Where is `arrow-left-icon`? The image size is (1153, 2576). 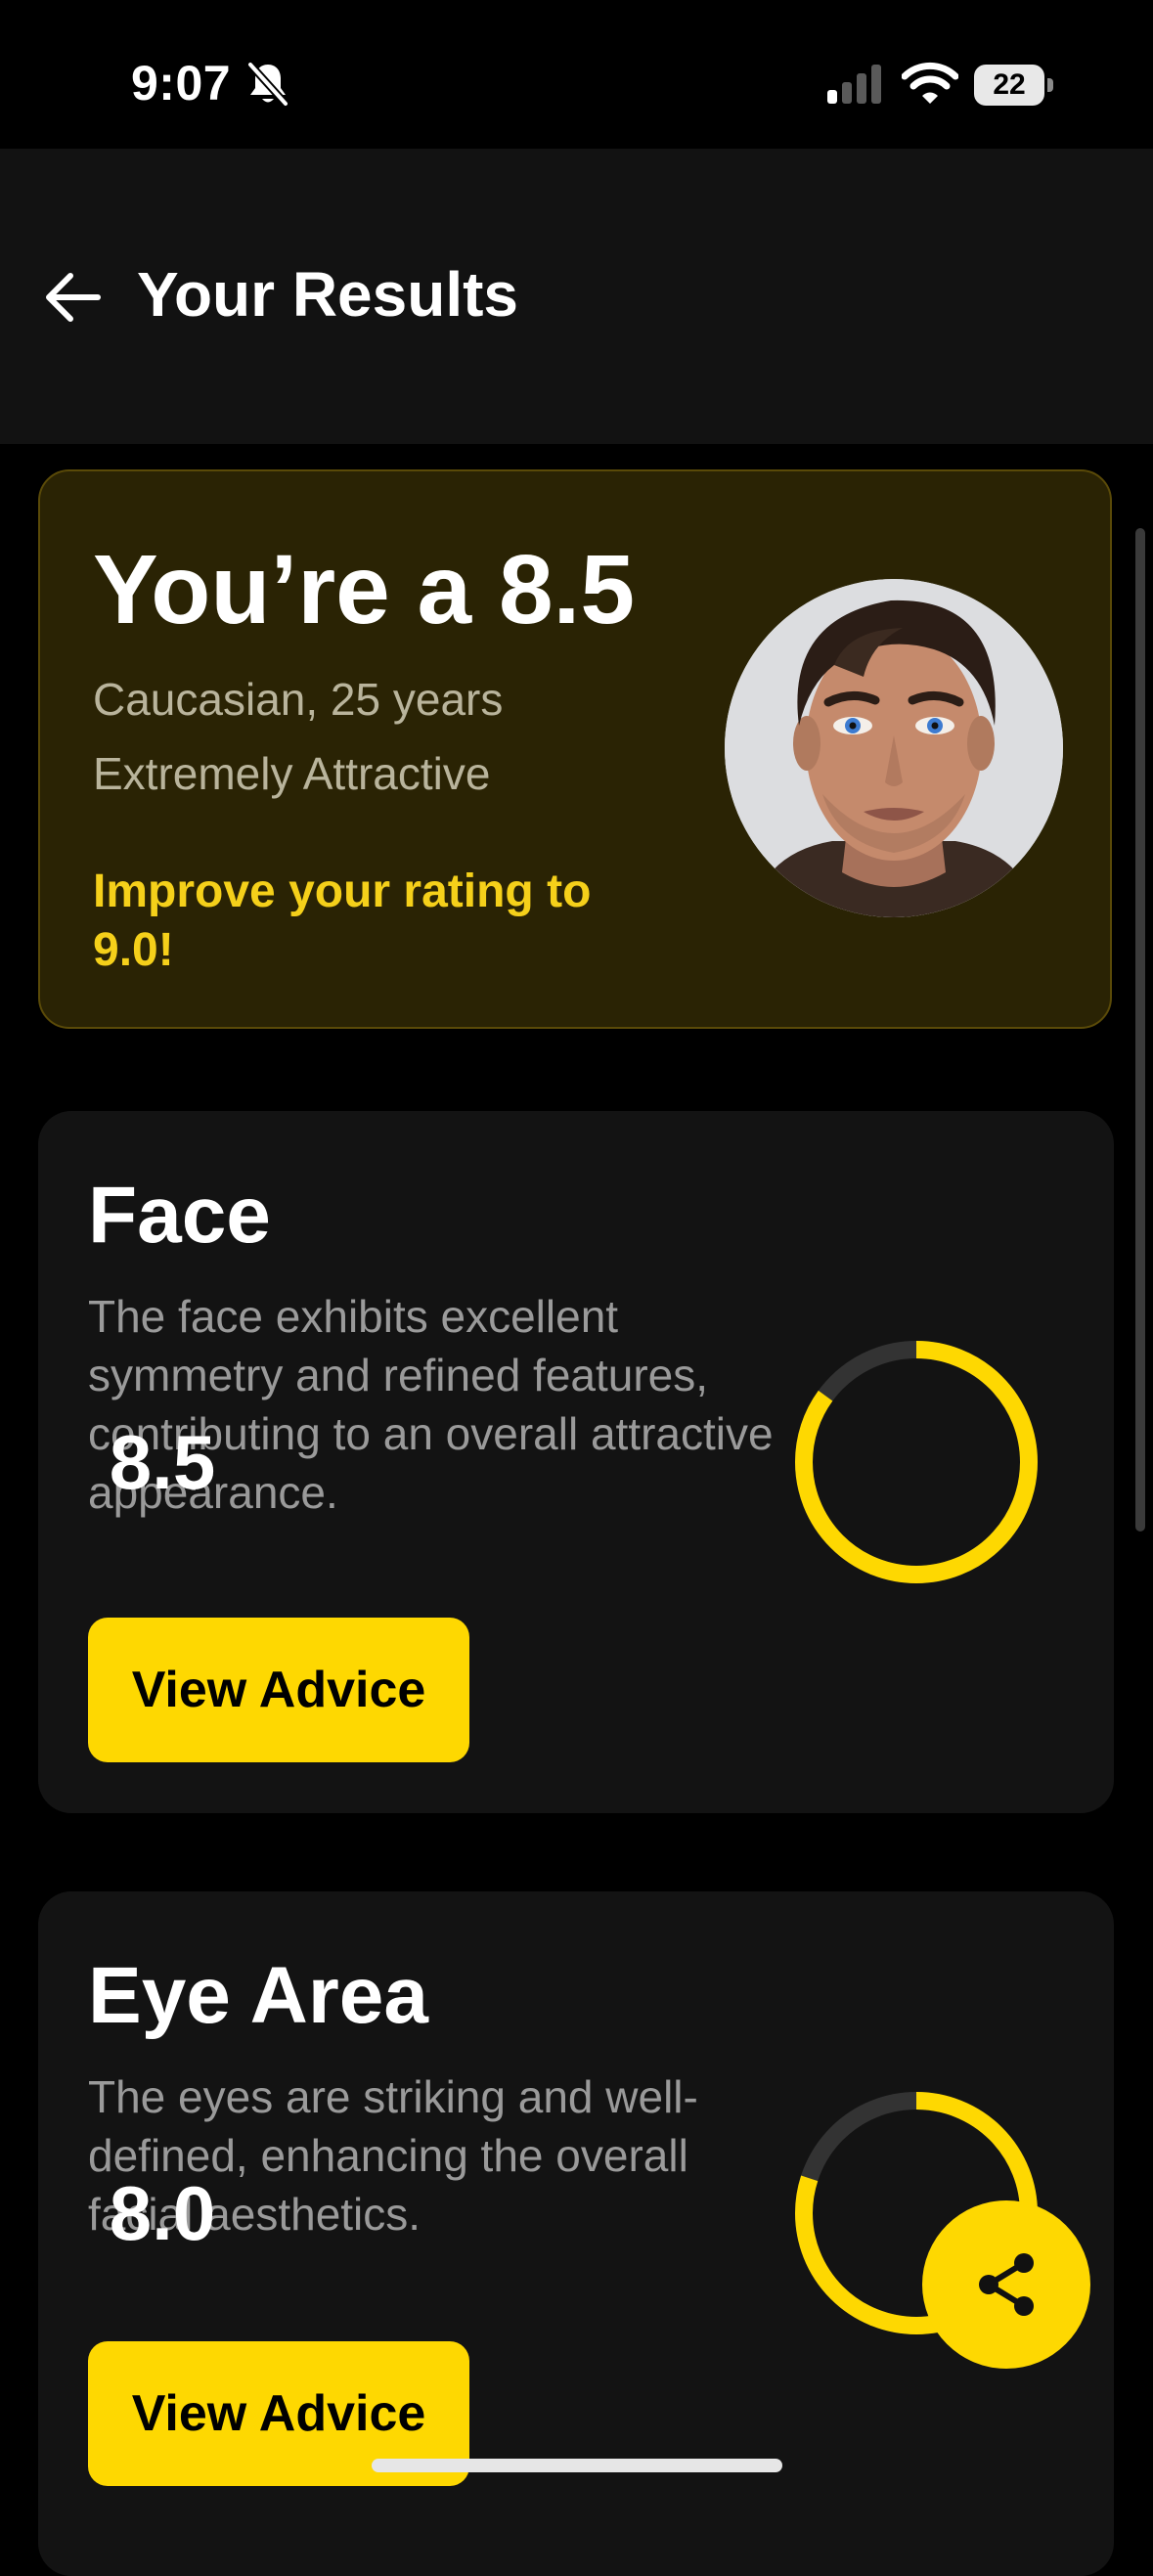
arrow-left-icon is located at coordinates (74, 297).